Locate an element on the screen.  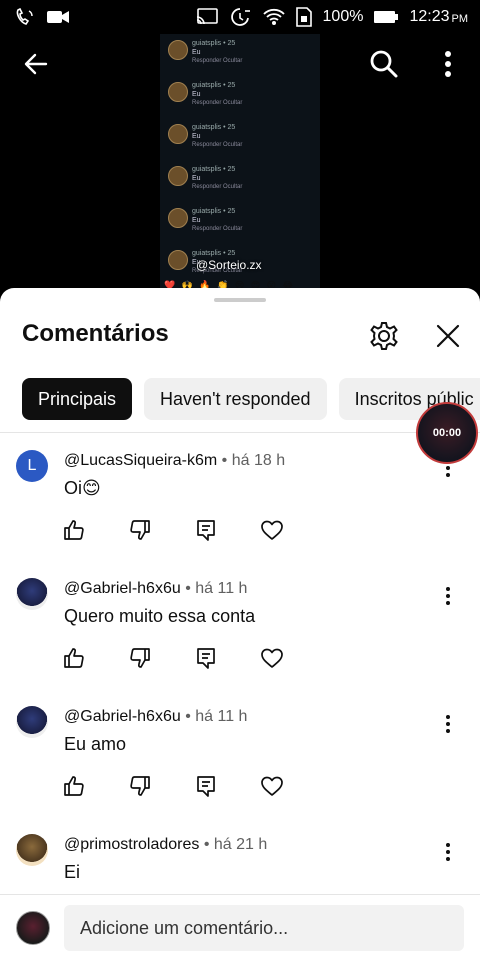
sim-icon is located at coordinates (304, 17).